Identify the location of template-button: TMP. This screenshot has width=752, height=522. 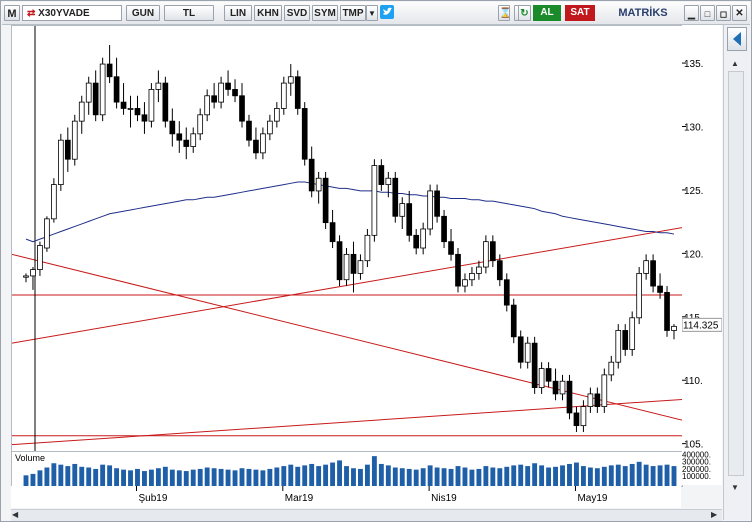
(353, 13).